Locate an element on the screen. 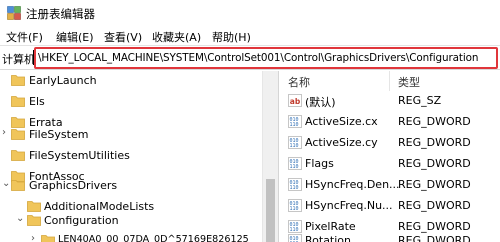  tree-scrollbar is located at coordinates (270, 156).